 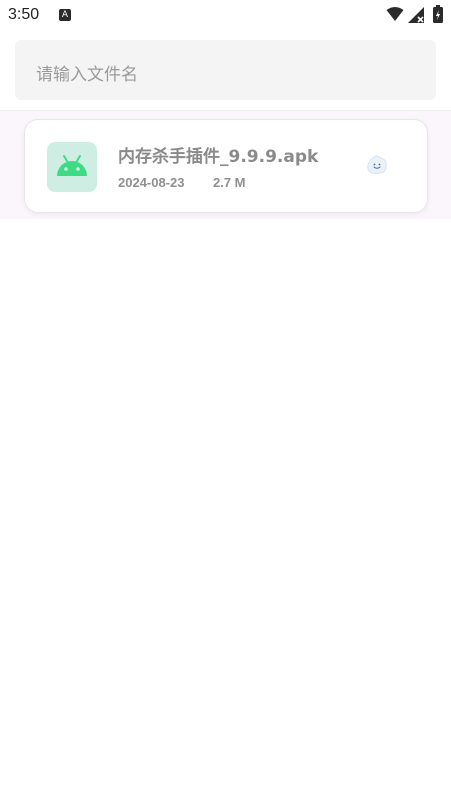 What do you see at coordinates (377, 166) in the screenshot?
I see `smiley-cloud-icon` at bounding box center [377, 166].